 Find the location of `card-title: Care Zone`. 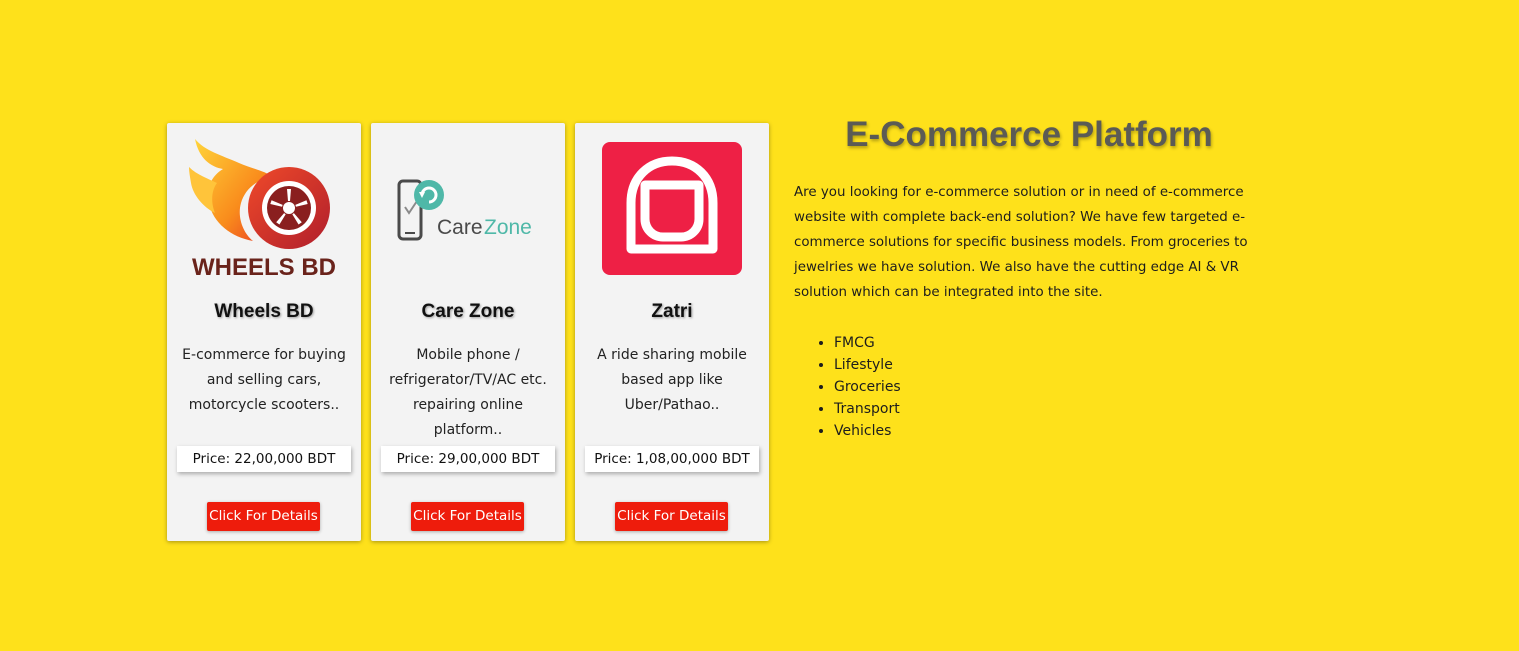

card-title: Care Zone is located at coordinates (468, 311).